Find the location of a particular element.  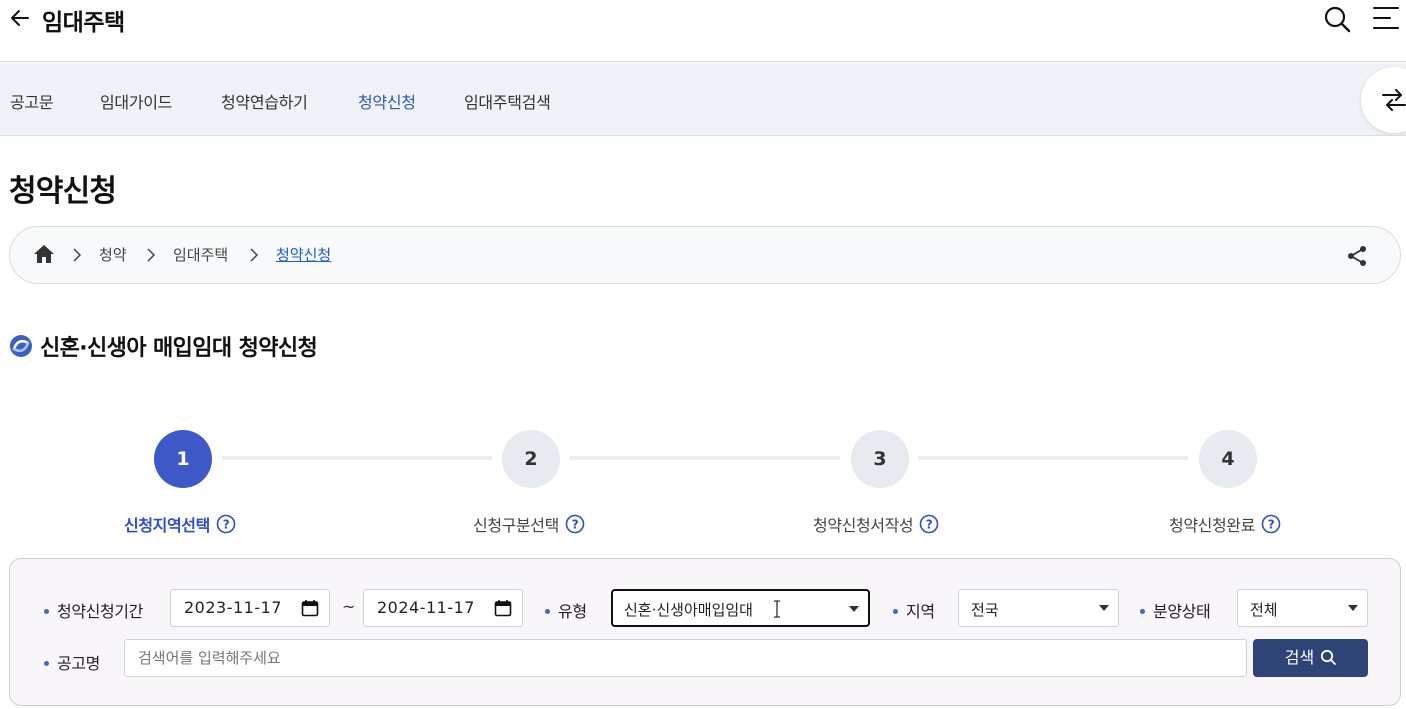

type-label: 유형 is located at coordinates (566, 610).